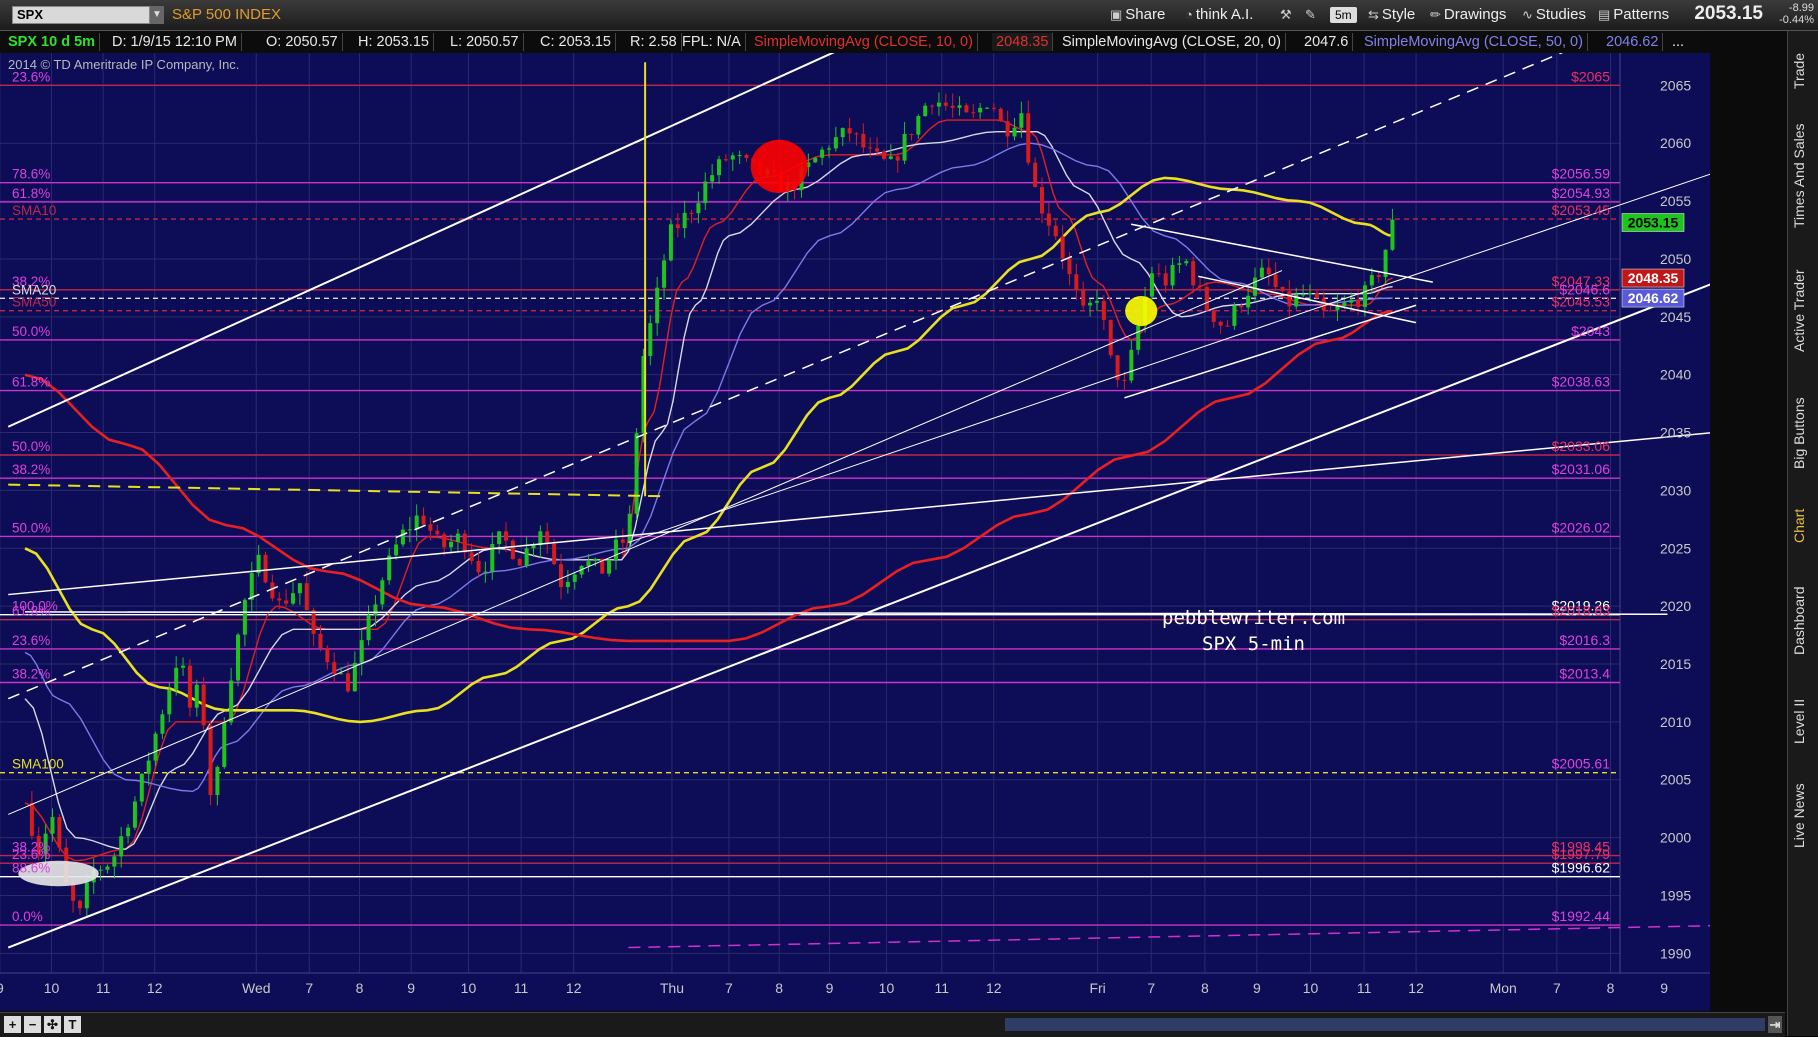 The image size is (1818, 1037). What do you see at coordinates (1664, 988) in the screenshot?
I see `x-tick-label: 9` at bounding box center [1664, 988].